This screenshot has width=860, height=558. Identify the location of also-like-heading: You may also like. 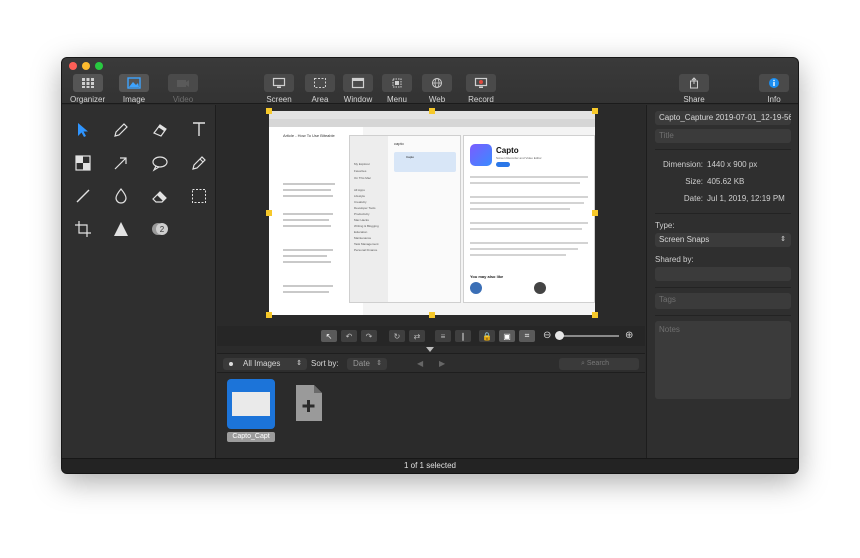
(487, 276).